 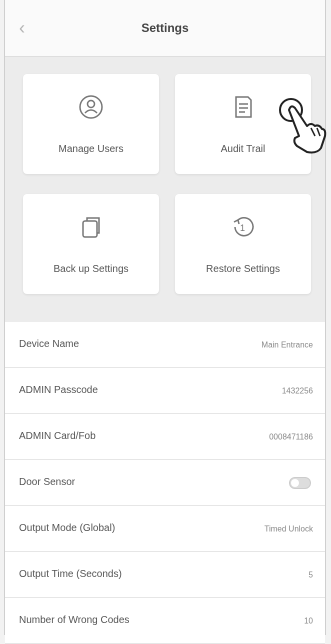 What do you see at coordinates (47, 482) in the screenshot?
I see `row-label: Door Sensor` at bounding box center [47, 482].